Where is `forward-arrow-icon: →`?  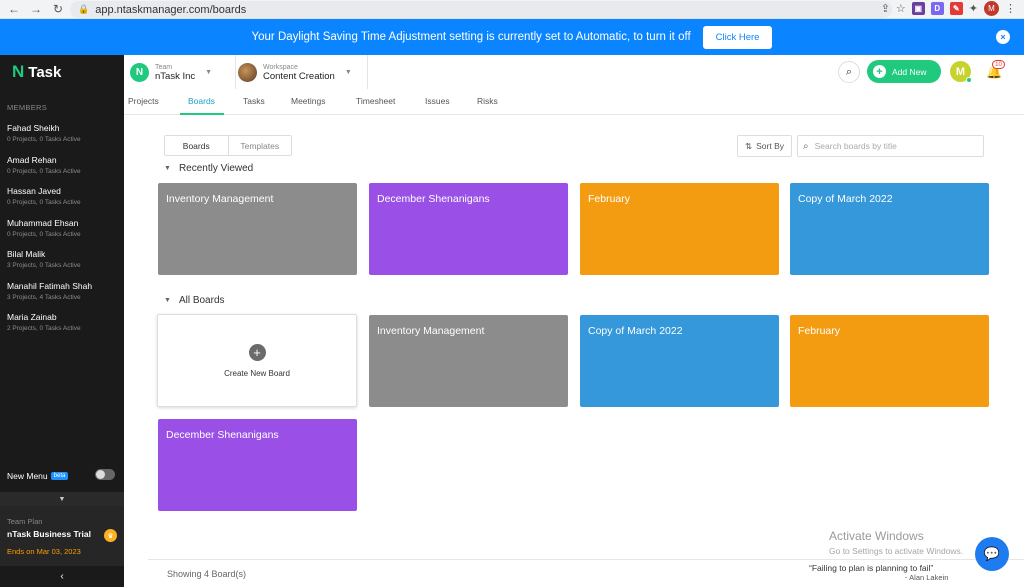 forward-arrow-icon: → is located at coordinates (36, 9).